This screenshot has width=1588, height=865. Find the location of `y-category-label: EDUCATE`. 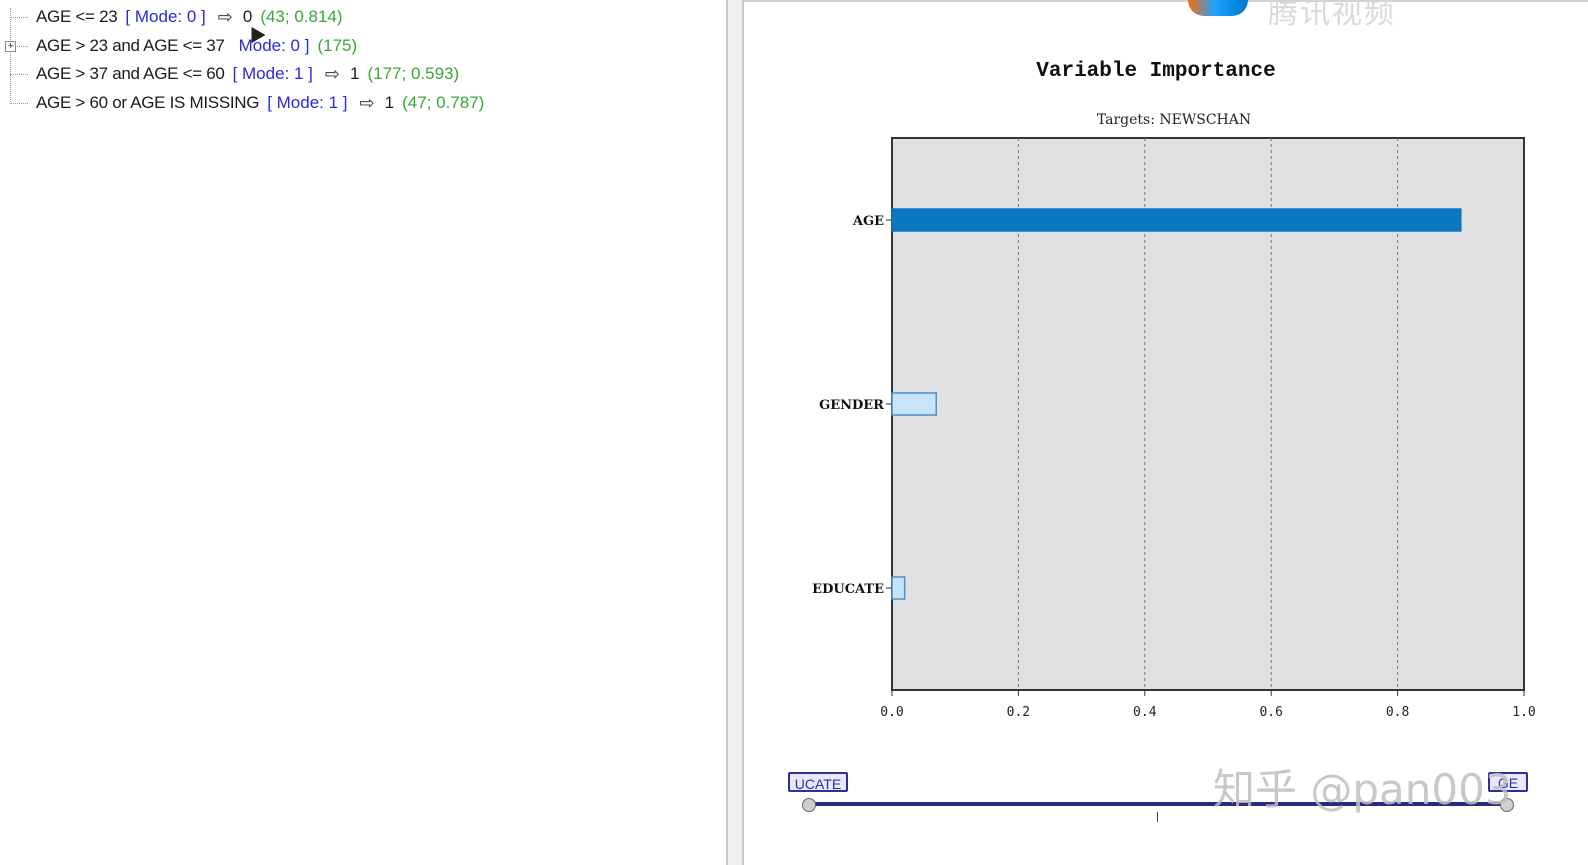

y-category-label: EDUCATE is located at coordinates (848, 589).